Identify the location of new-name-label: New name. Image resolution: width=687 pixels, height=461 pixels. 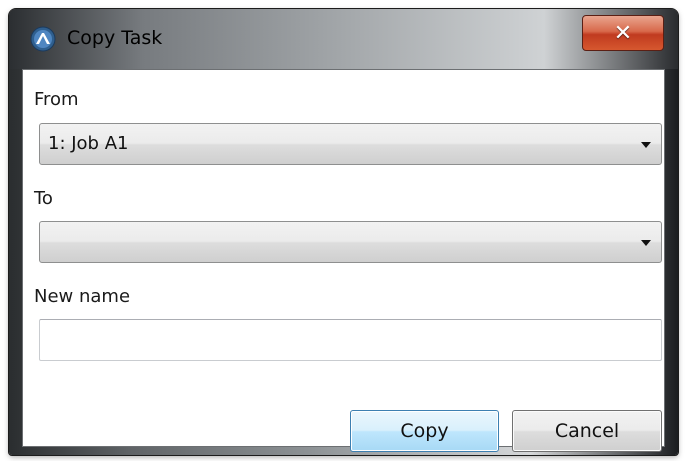
(82, 296).